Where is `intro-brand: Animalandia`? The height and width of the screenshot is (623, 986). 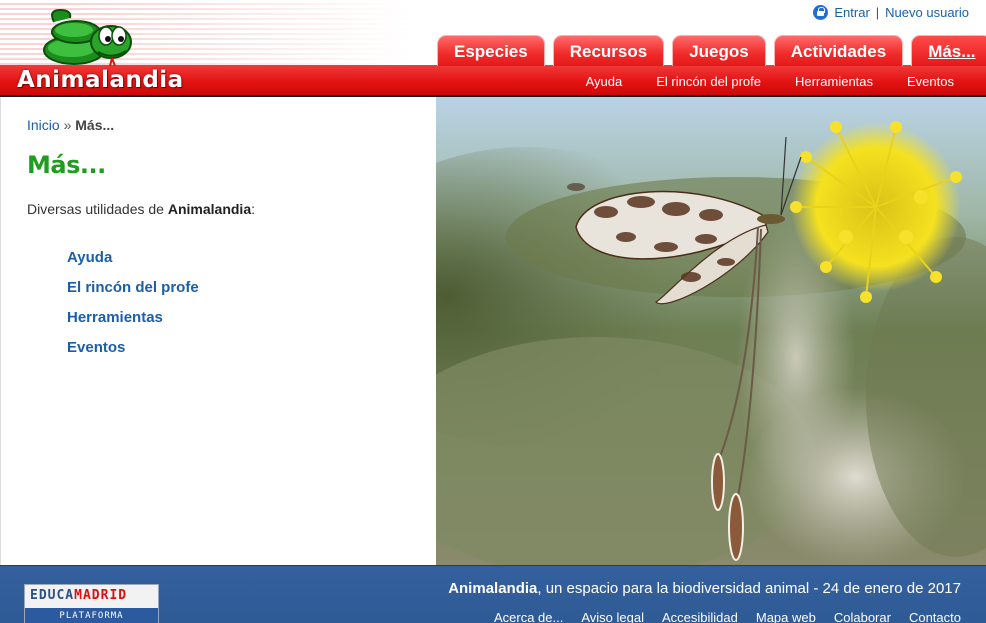
intro-brand: Animalandia is located at coordinates (209, 209).